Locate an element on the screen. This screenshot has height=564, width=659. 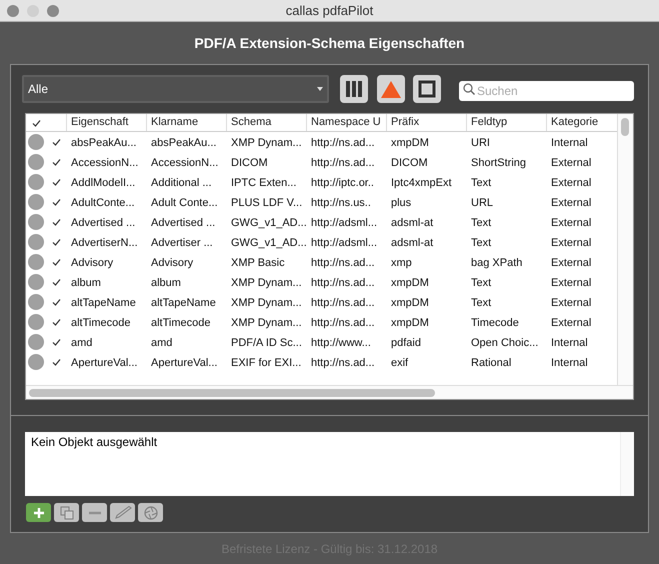
triangle-icon is located at coordinates (391, 89).